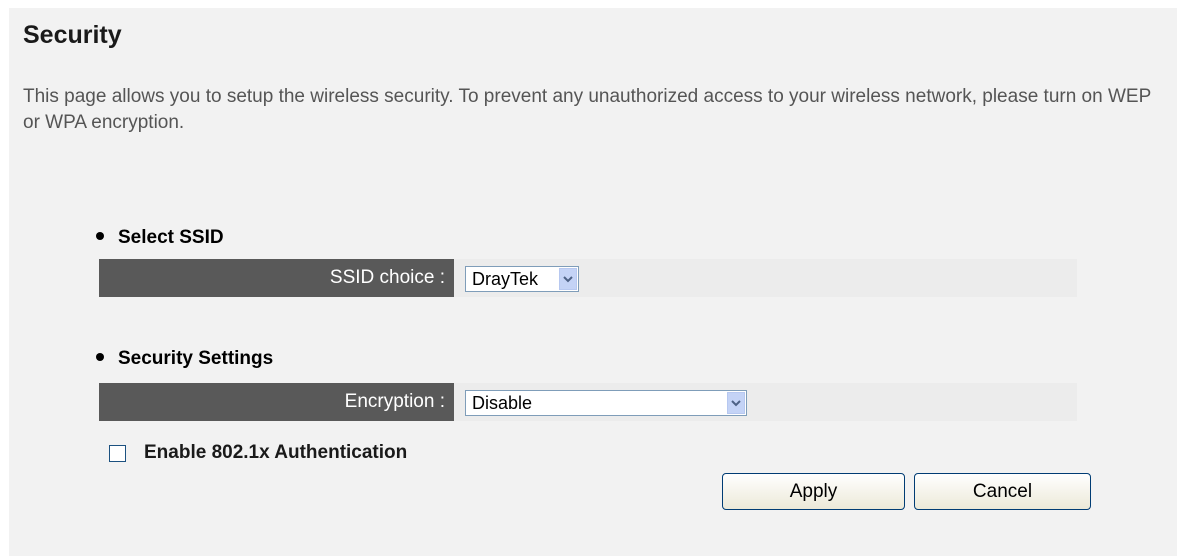 This screenshot has height=556, width=1177. Describe the element at coordinates (588, 278) in the screenshot. I see `ssid-choice-row: SSID choice : DrayTek` at that location.